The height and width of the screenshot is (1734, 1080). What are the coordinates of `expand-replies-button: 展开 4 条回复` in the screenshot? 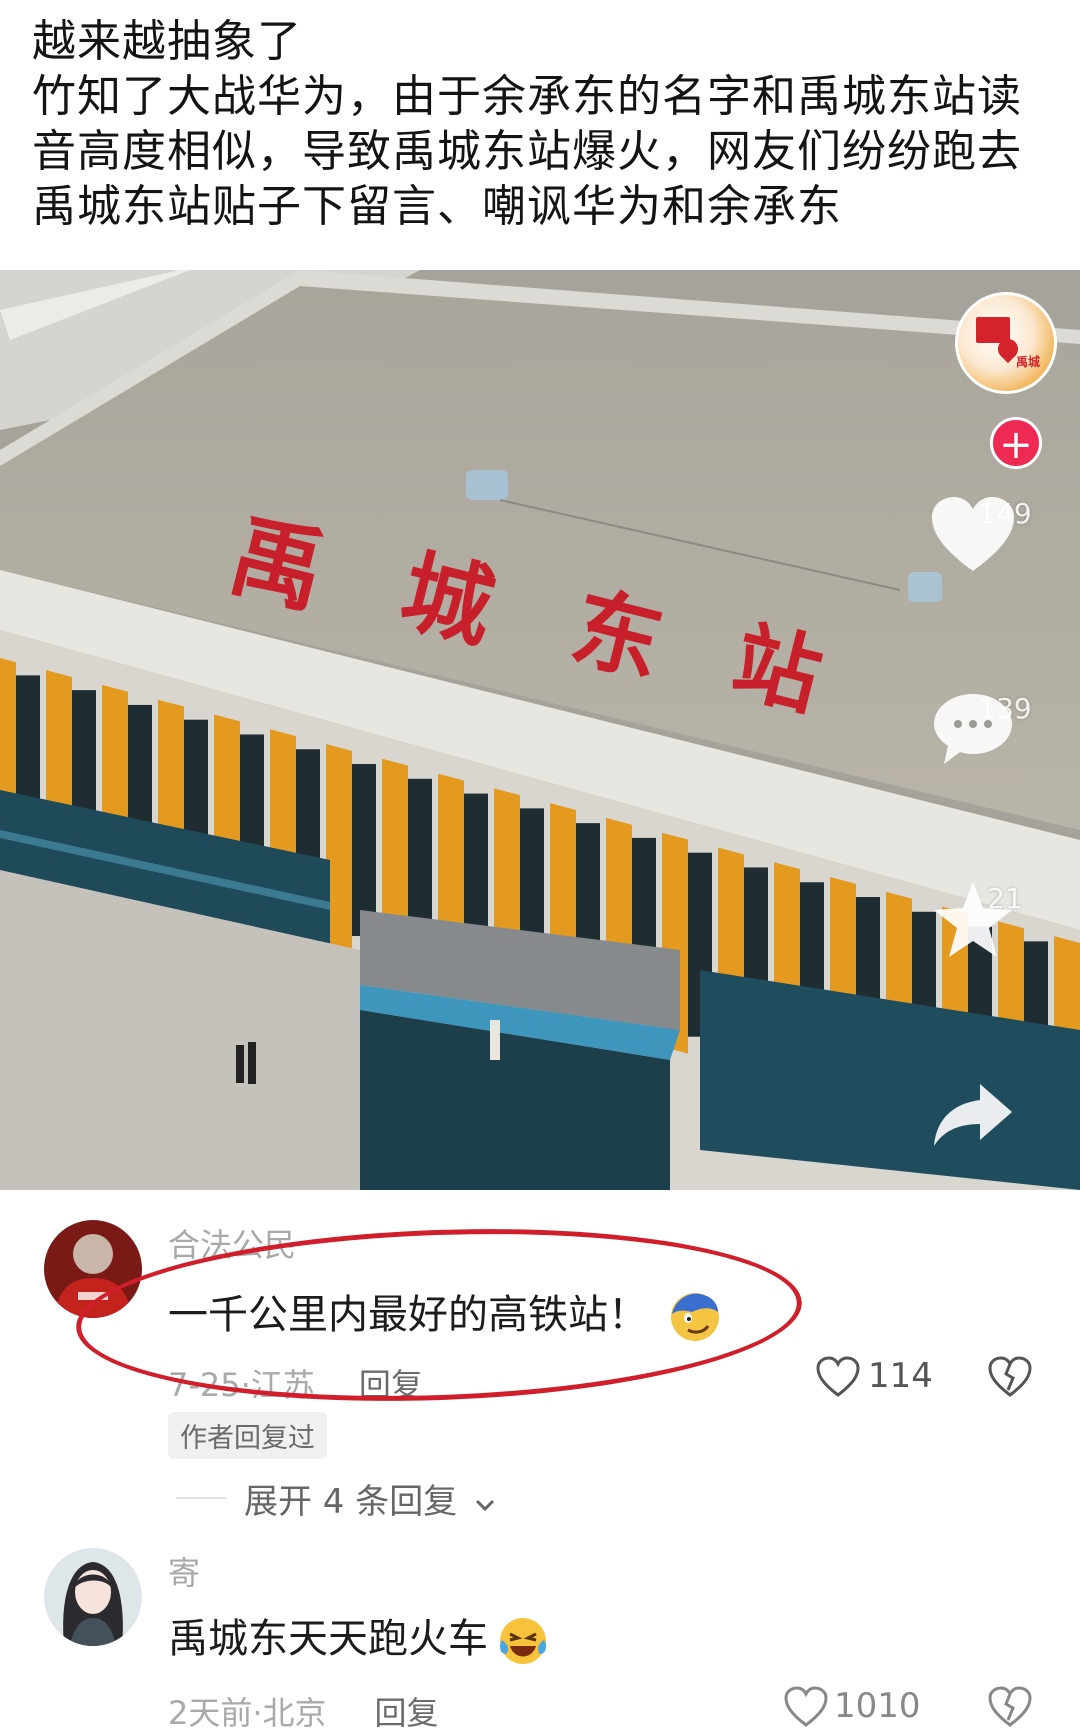 It's located at (370, 1498).